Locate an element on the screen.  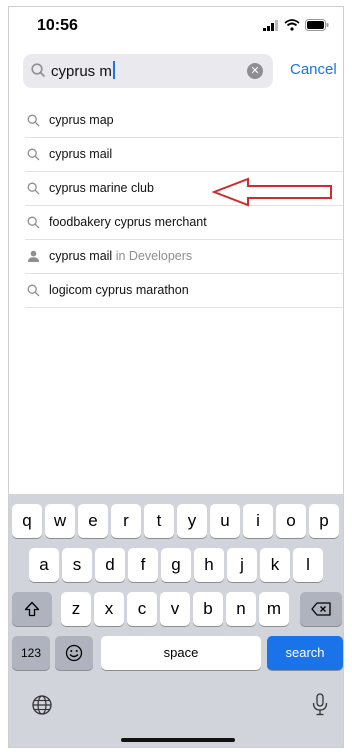
suggestion-label: cyprus mail in Developers is located at coordinates (120, 256).